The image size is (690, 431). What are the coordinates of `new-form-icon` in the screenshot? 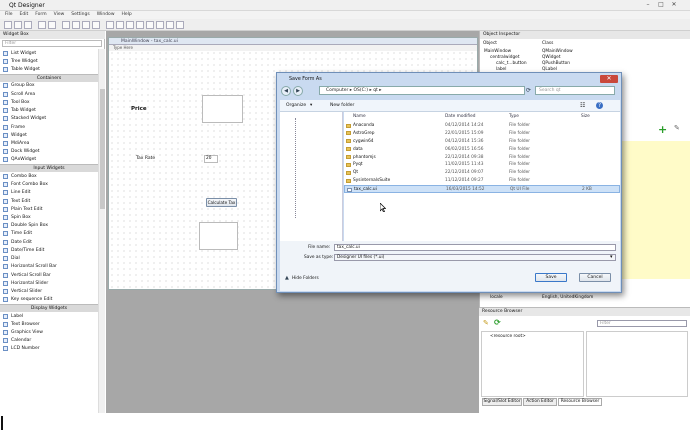 It's located at (8, 25).